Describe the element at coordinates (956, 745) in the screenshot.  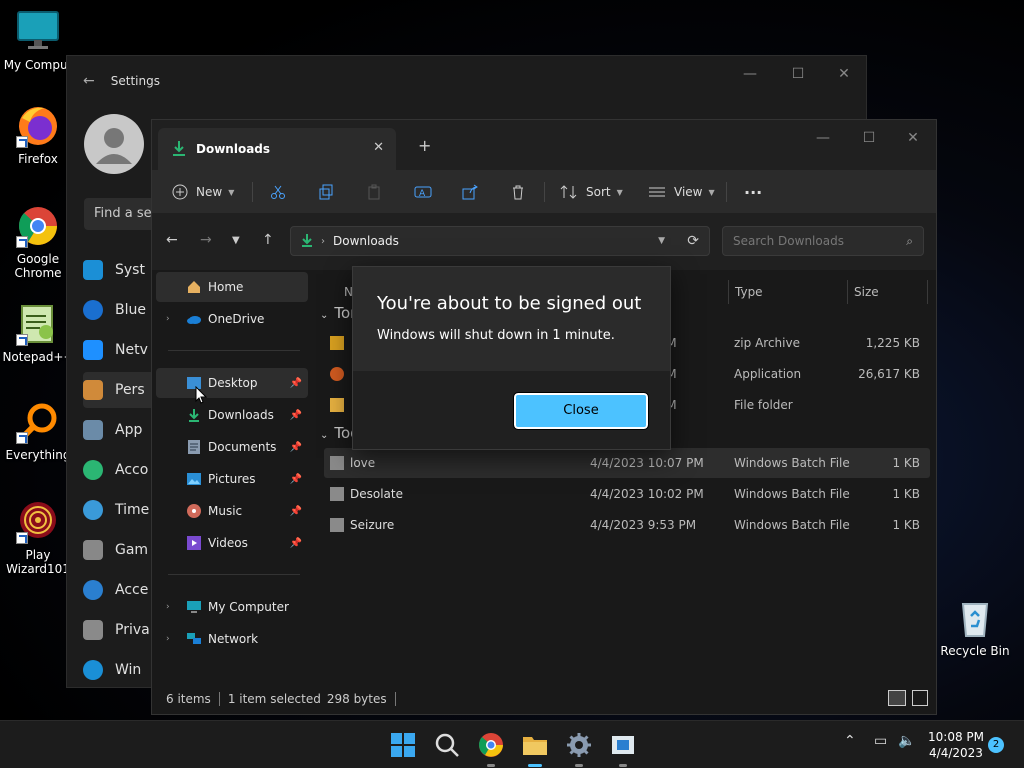
I see `clock: 10:08 PM 4/4/2023` at that location.